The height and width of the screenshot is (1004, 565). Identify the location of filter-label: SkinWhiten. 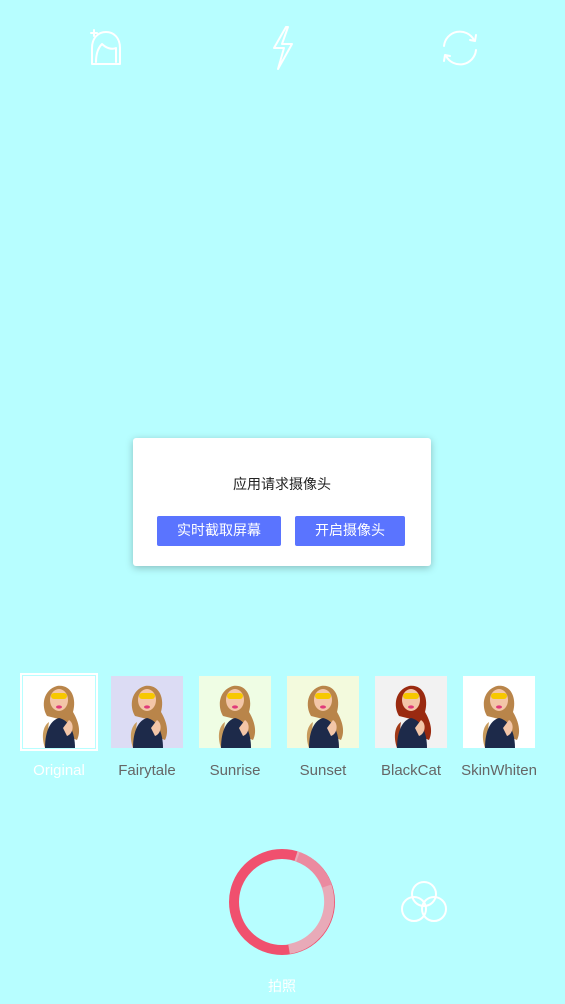
(499, 770).